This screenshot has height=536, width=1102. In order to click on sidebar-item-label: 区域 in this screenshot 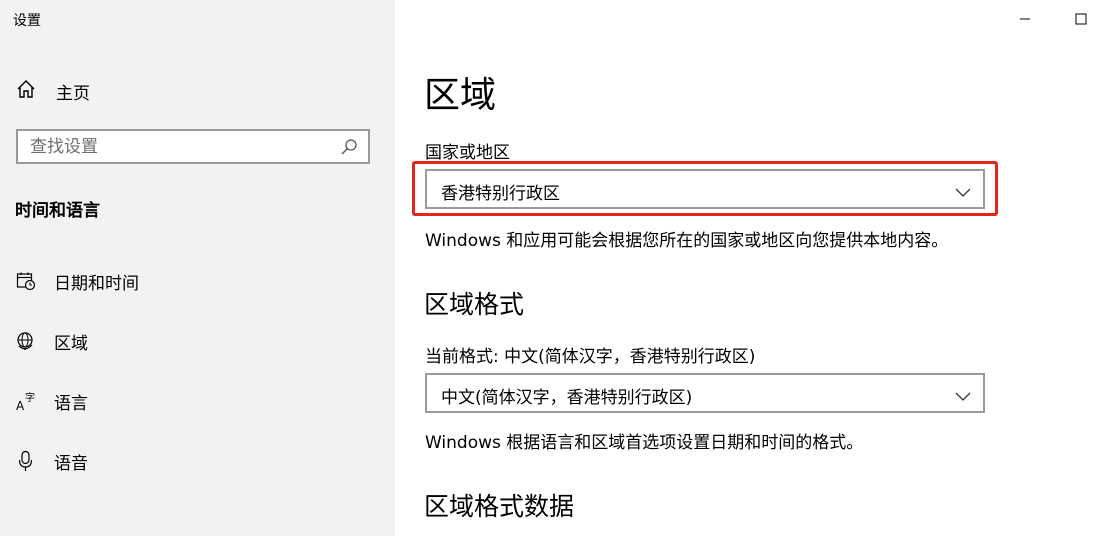, I will do `click(71, 343)`.